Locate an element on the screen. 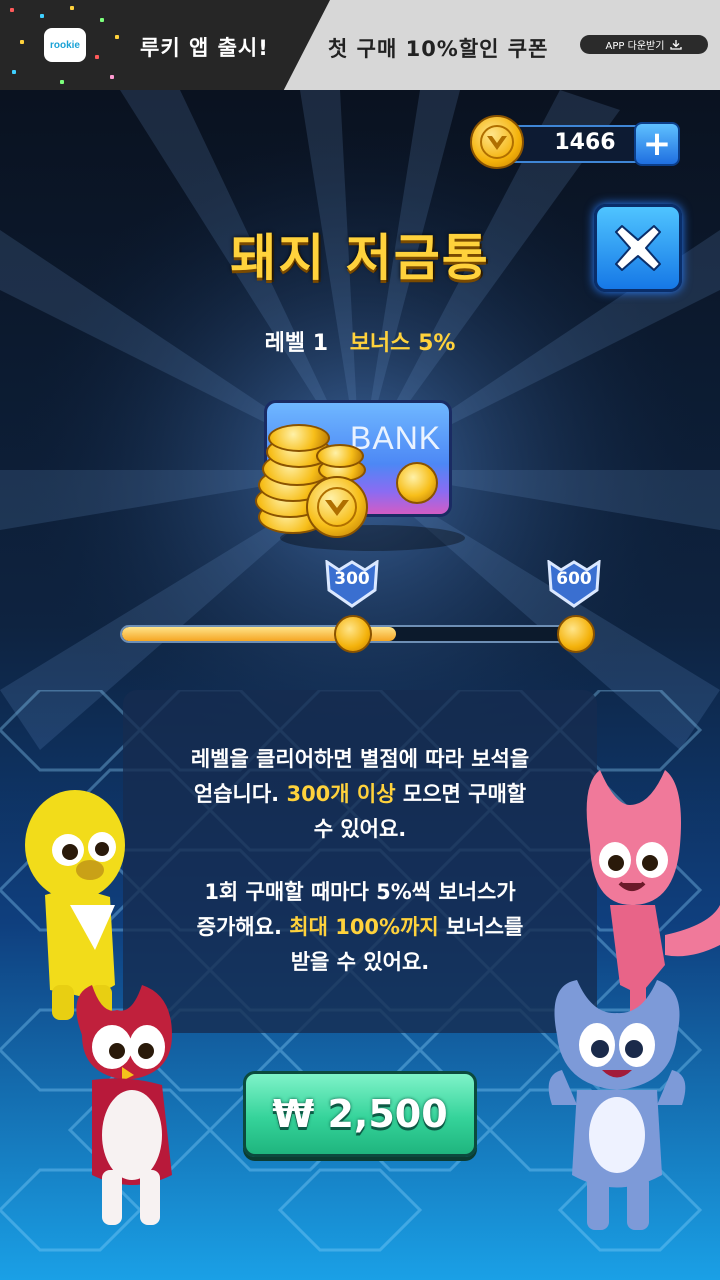 This screenshot has height=1280, width=720. ad-banner: rookie 루키 앱 출시! 첫 구매 10%할인 쿠폰 APP 다운받기 is located at coordinates (360, 45).